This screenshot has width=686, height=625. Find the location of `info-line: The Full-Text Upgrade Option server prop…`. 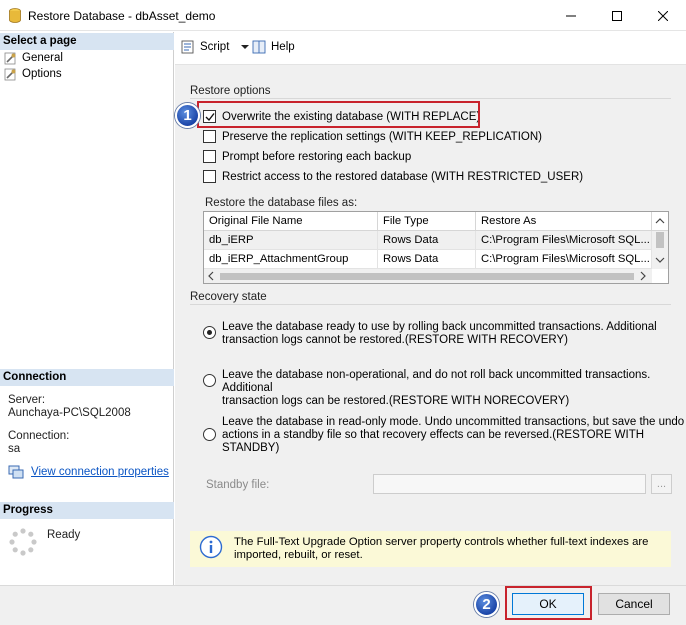

info-line: The Full-Text Upgrade Option server prop… is located at coordinates (441, 542).